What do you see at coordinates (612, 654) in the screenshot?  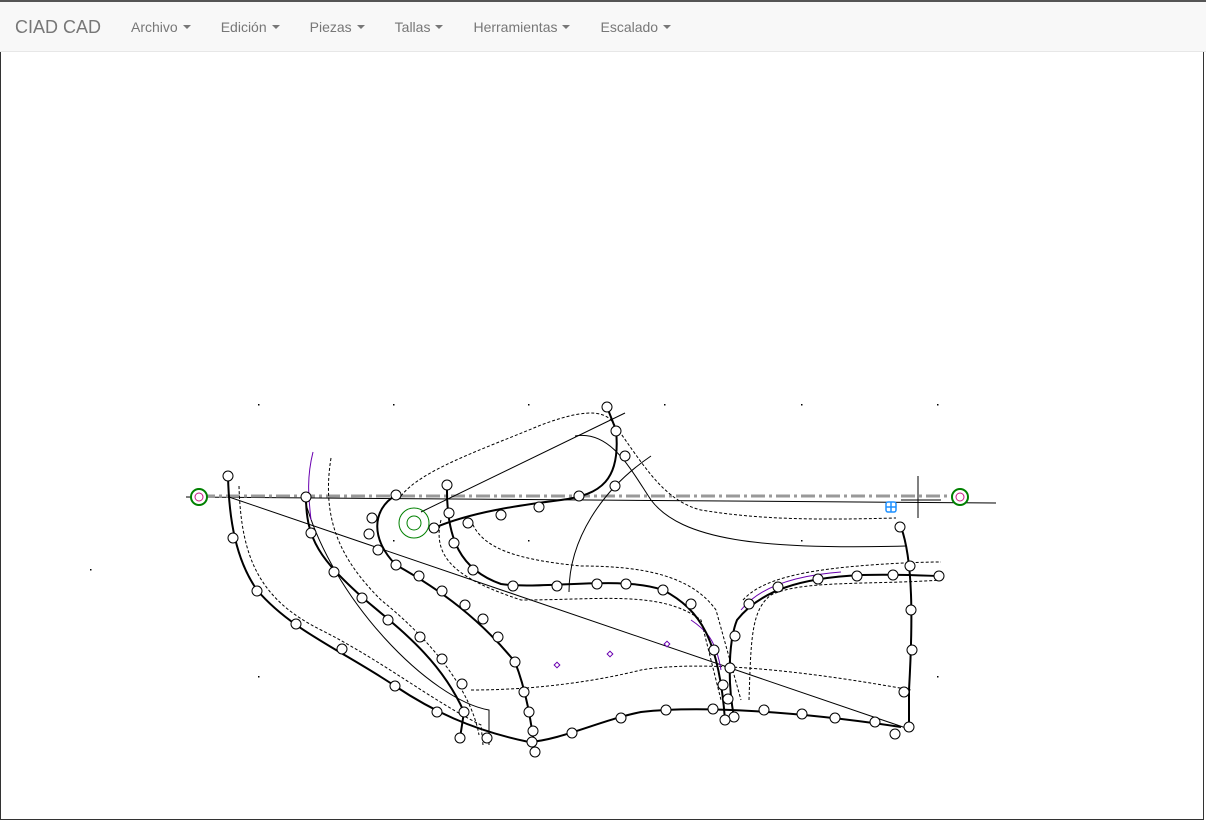 I see `purple-markers` at bounding box center [612, 654].